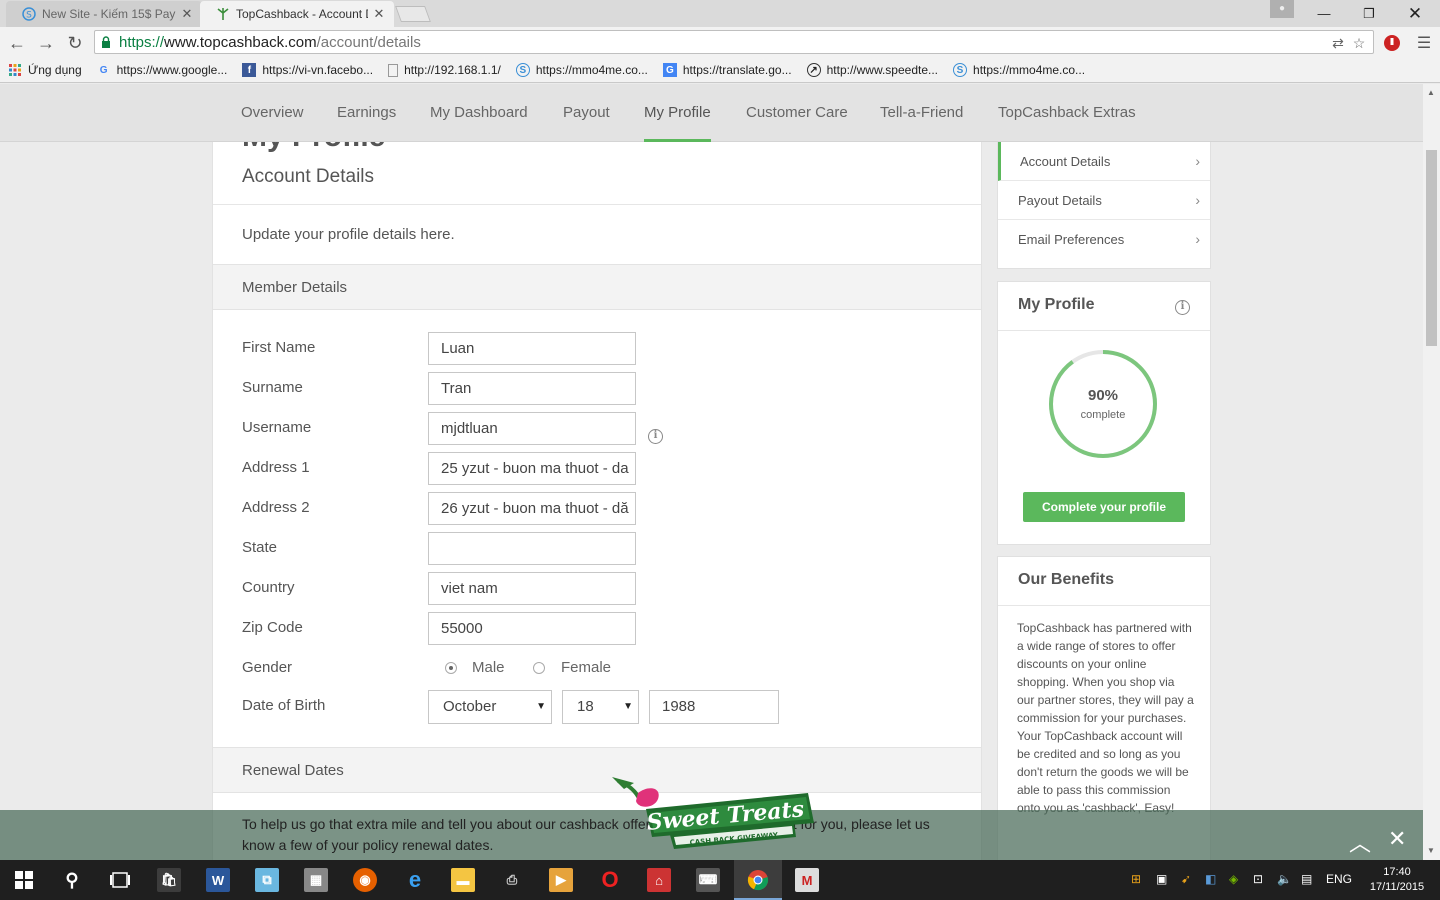  I want to click on nav-payout: Payout, so click(586, 113).